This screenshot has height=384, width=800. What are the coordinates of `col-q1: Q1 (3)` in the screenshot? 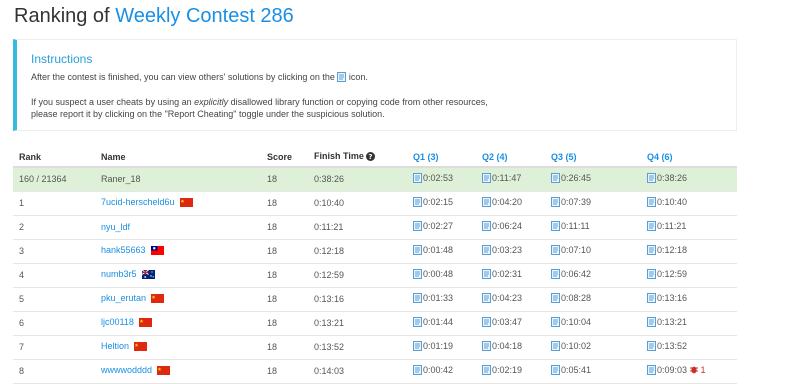 It's located at (441, 157).